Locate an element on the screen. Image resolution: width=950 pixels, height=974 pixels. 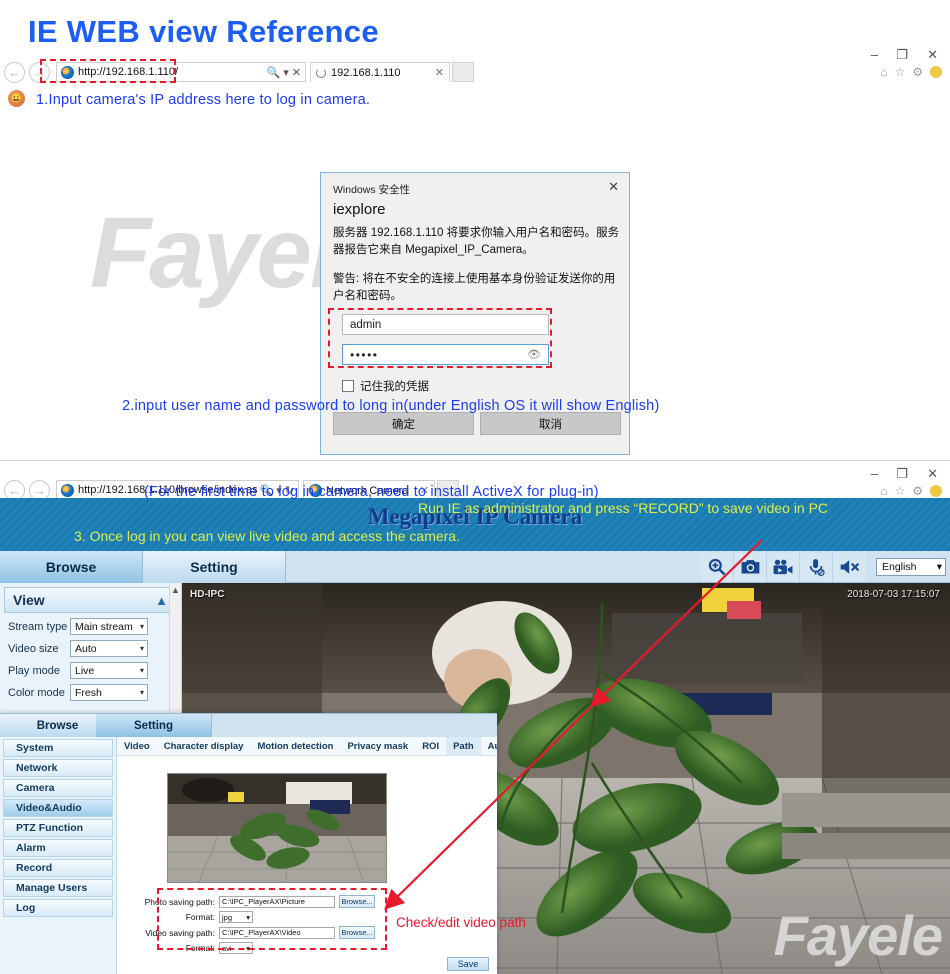
close-tab-icon: ✕ is located at coordinates (439, 72).